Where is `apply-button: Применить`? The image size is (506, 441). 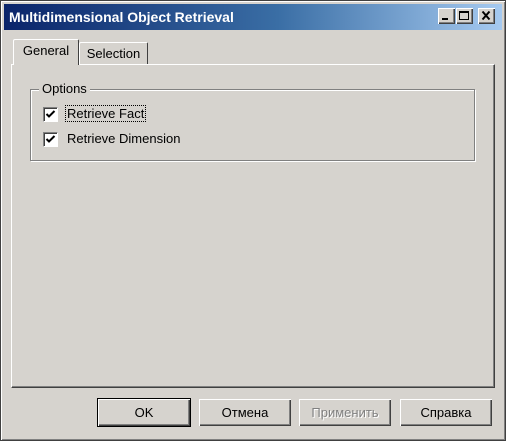
apply-button: Применить is located at coordinates (345, 412).